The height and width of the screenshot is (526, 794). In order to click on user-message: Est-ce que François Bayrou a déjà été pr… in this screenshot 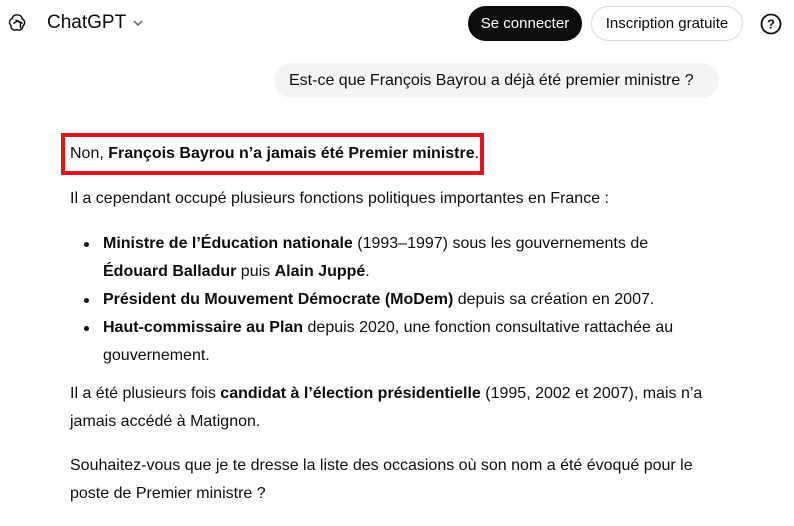, I will do `click(496, 80)`.